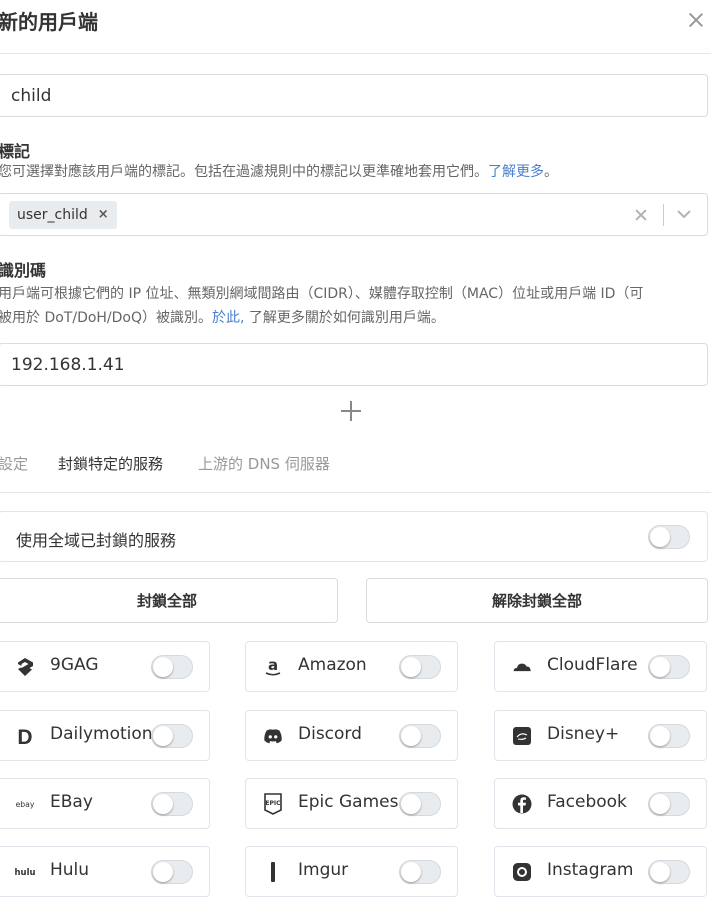 The height and width of the screenshot is (913, 711). What do you see at coordinates (70, 870) in the screenshot?
I see `service-name: Hulu` at bounding box center [70, 870].